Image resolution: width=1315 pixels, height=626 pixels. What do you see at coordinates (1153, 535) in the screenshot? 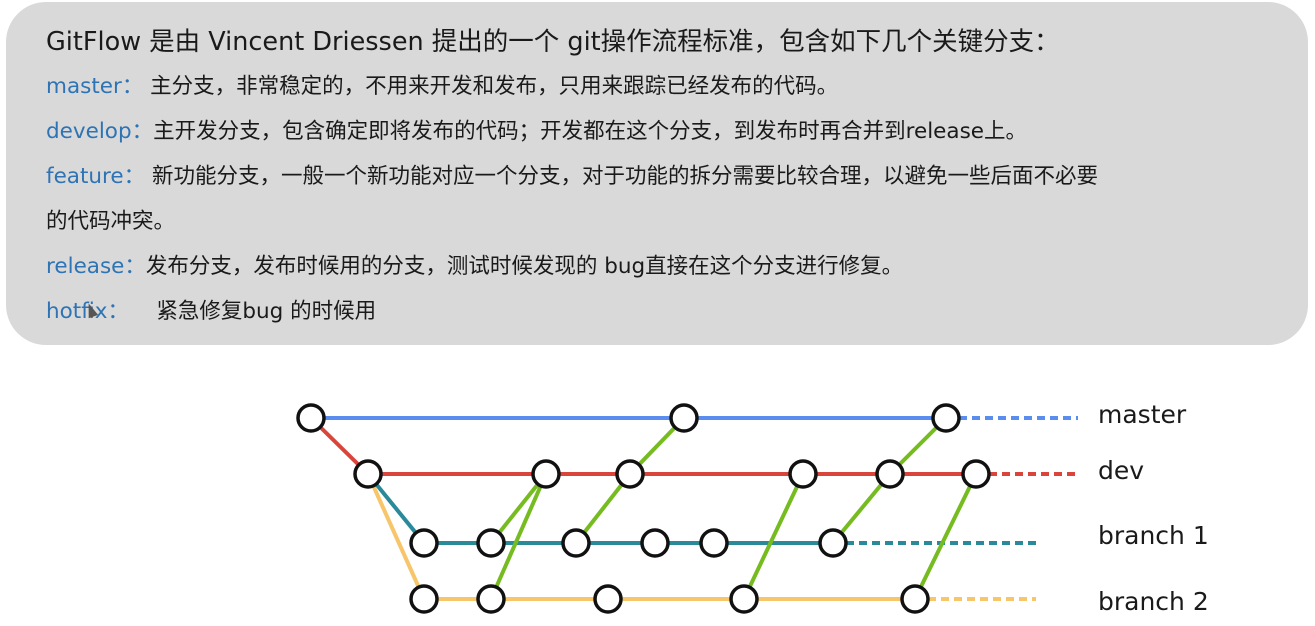
I see `branch-label-branch1: branch 1` at bounding box center [1153, 535].